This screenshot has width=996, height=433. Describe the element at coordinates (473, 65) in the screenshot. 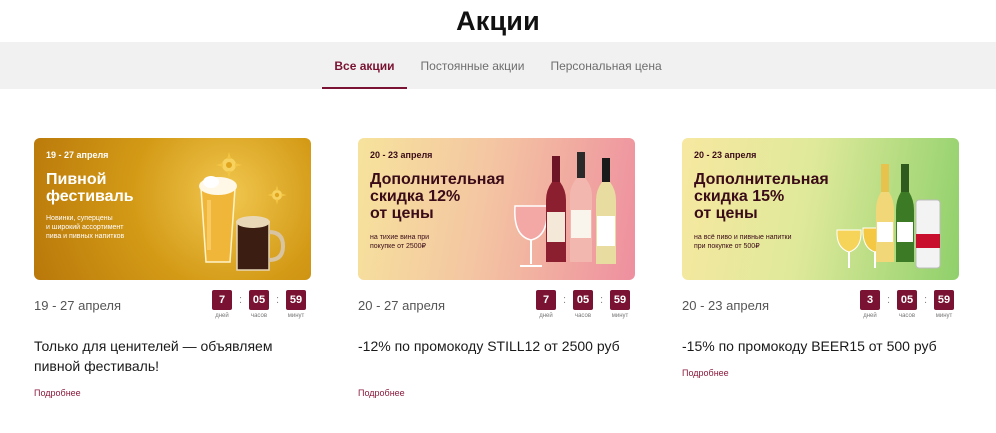

I see `tab-permanent-promos: Постоянные акции` at that location.